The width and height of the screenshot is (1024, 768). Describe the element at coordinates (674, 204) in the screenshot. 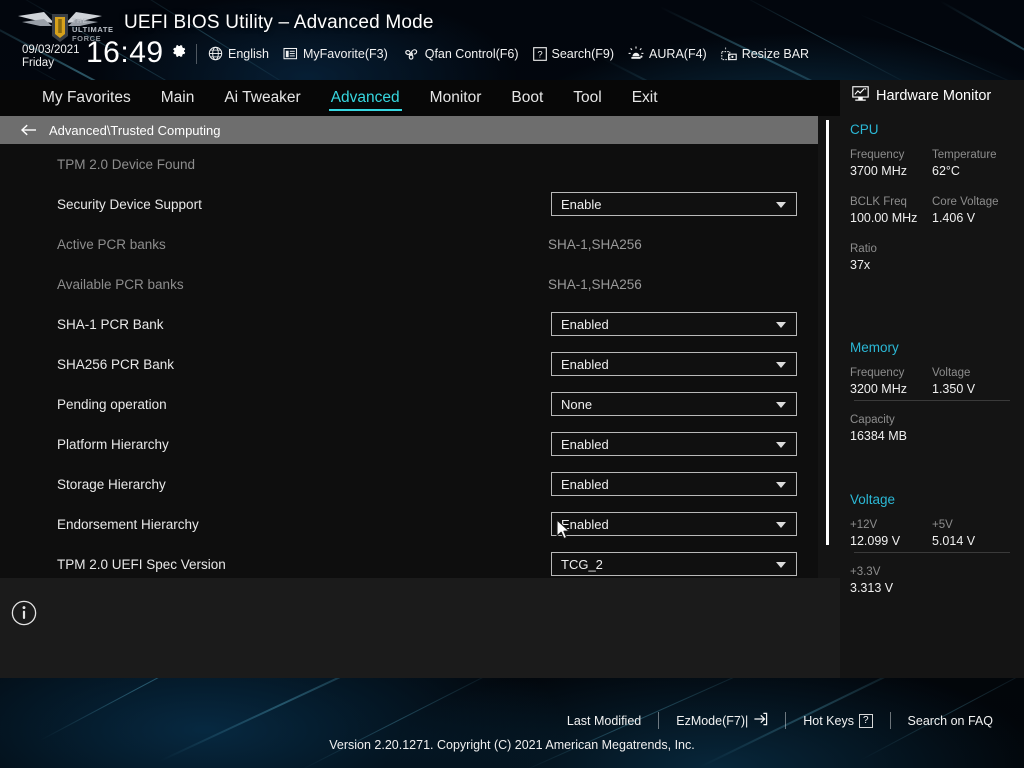

I see `setting-dropdown: Enable` at that location.